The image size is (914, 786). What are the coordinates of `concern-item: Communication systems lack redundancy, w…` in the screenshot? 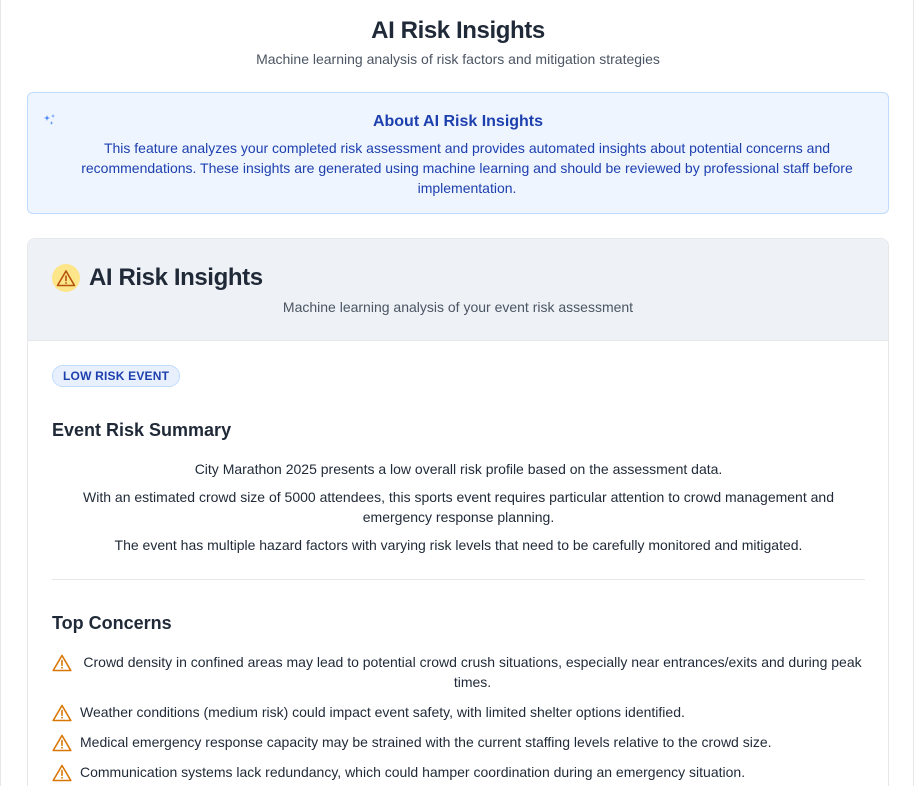 It's located at (458, 772).